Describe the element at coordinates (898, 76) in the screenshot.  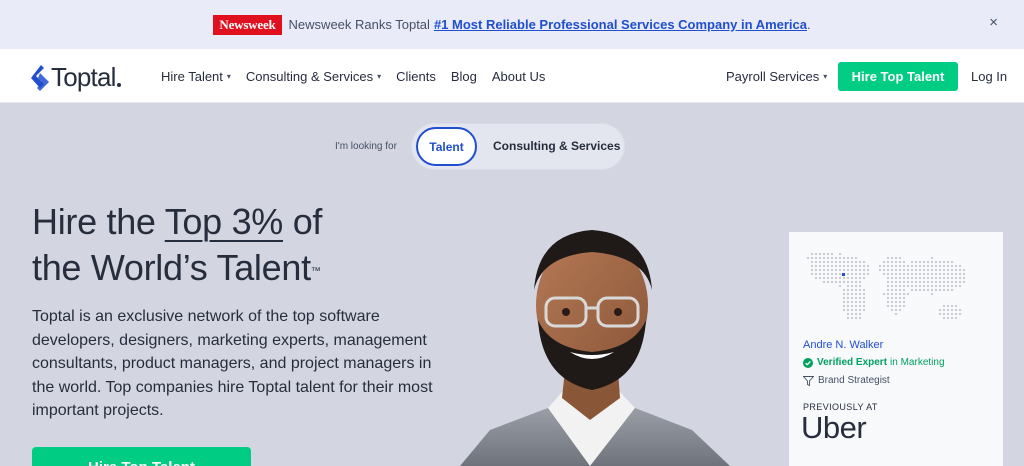
I see `hire-top-talent-button: Hire Top Talent` at that location.